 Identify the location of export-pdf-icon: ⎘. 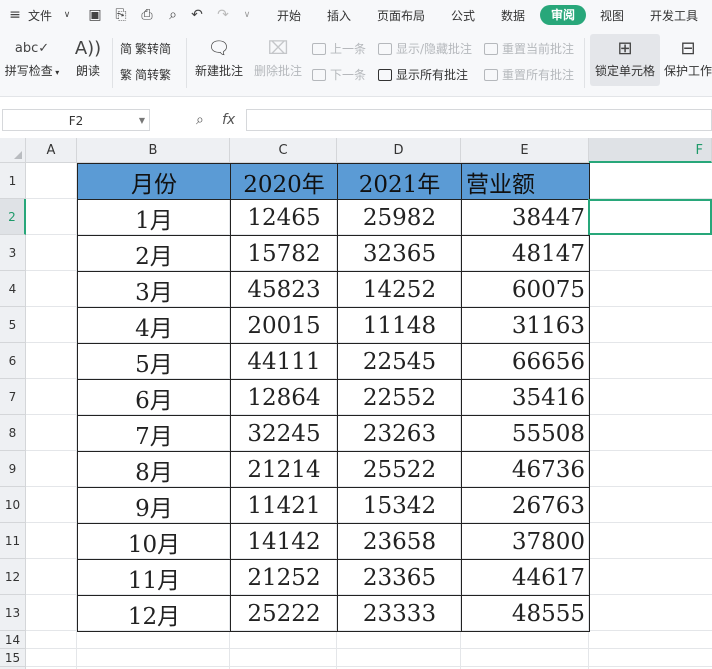
(121, 15).